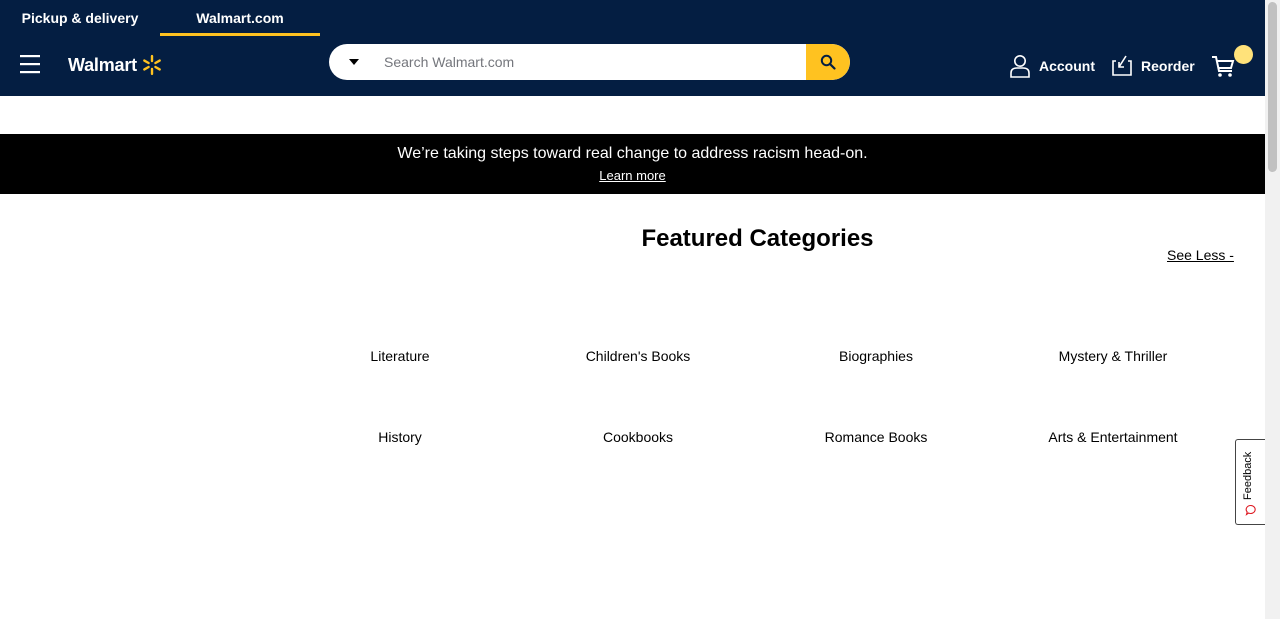  I want to click on search-bar, so click(589, 62).